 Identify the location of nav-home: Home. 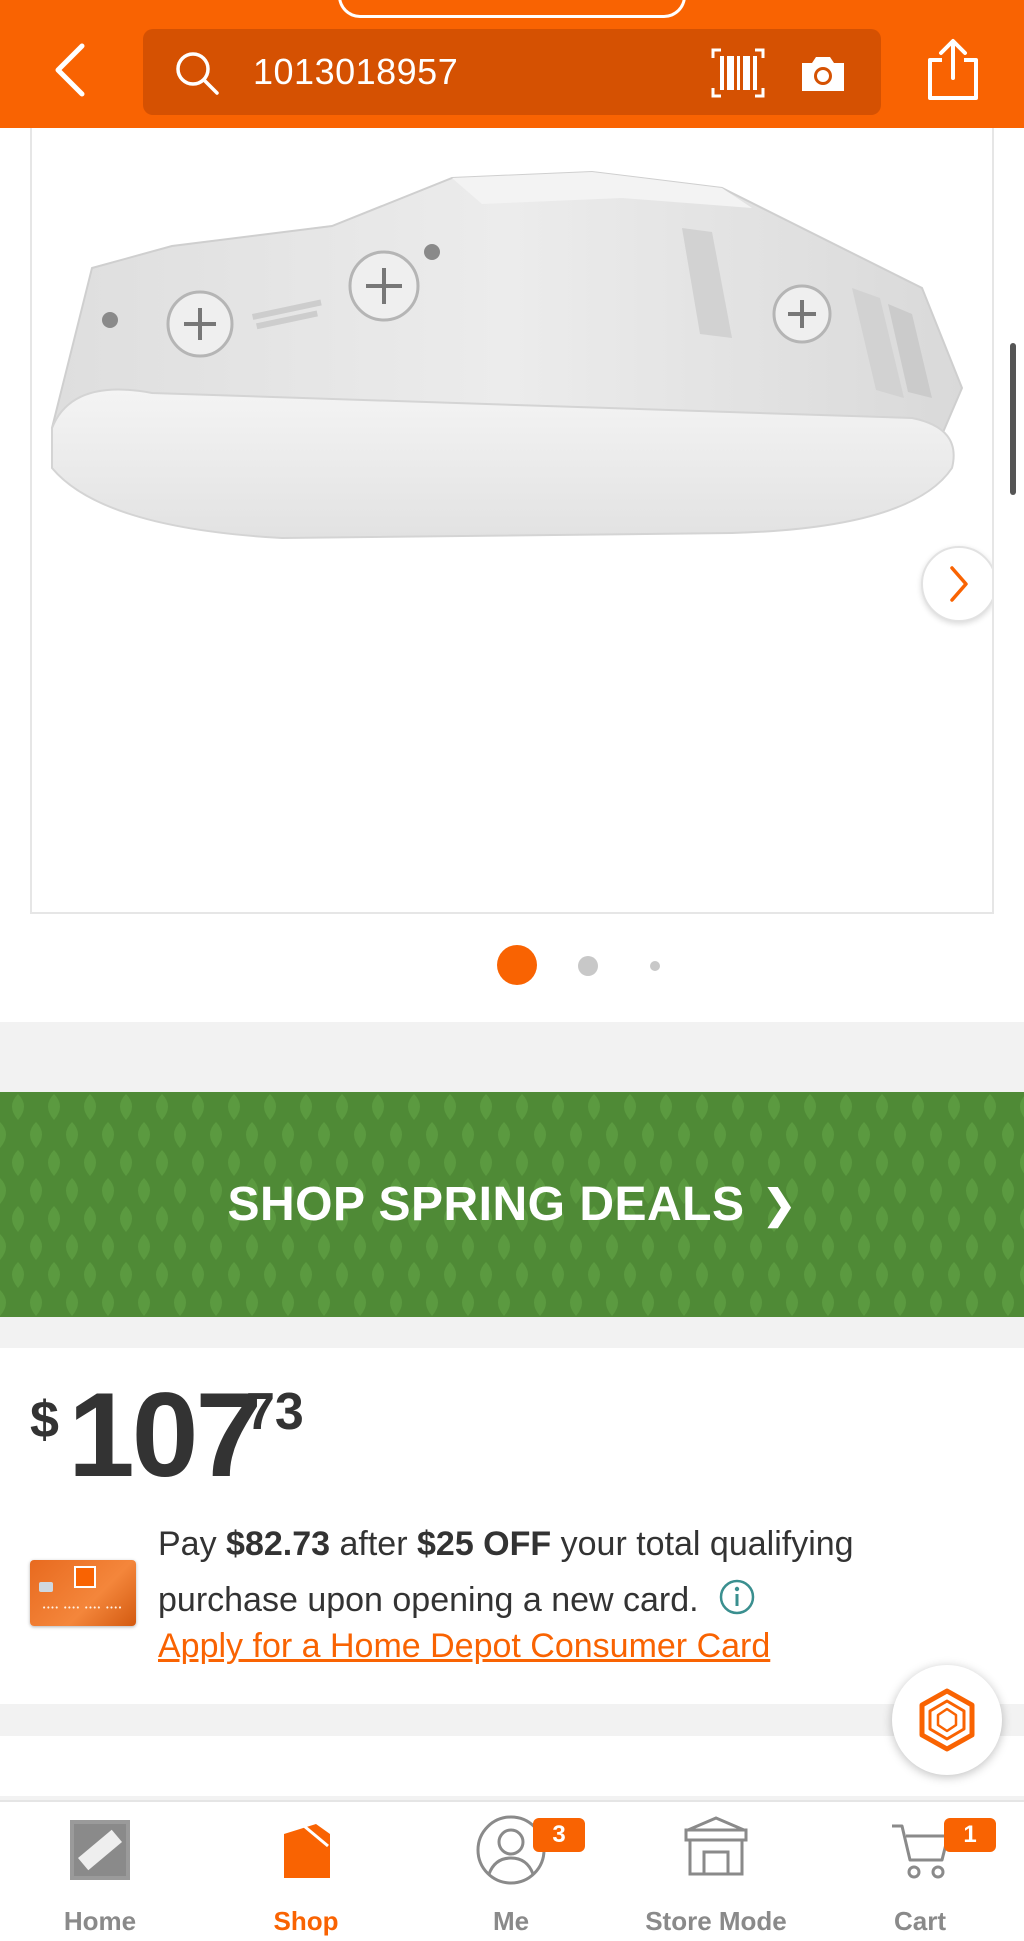
(100, 1871).